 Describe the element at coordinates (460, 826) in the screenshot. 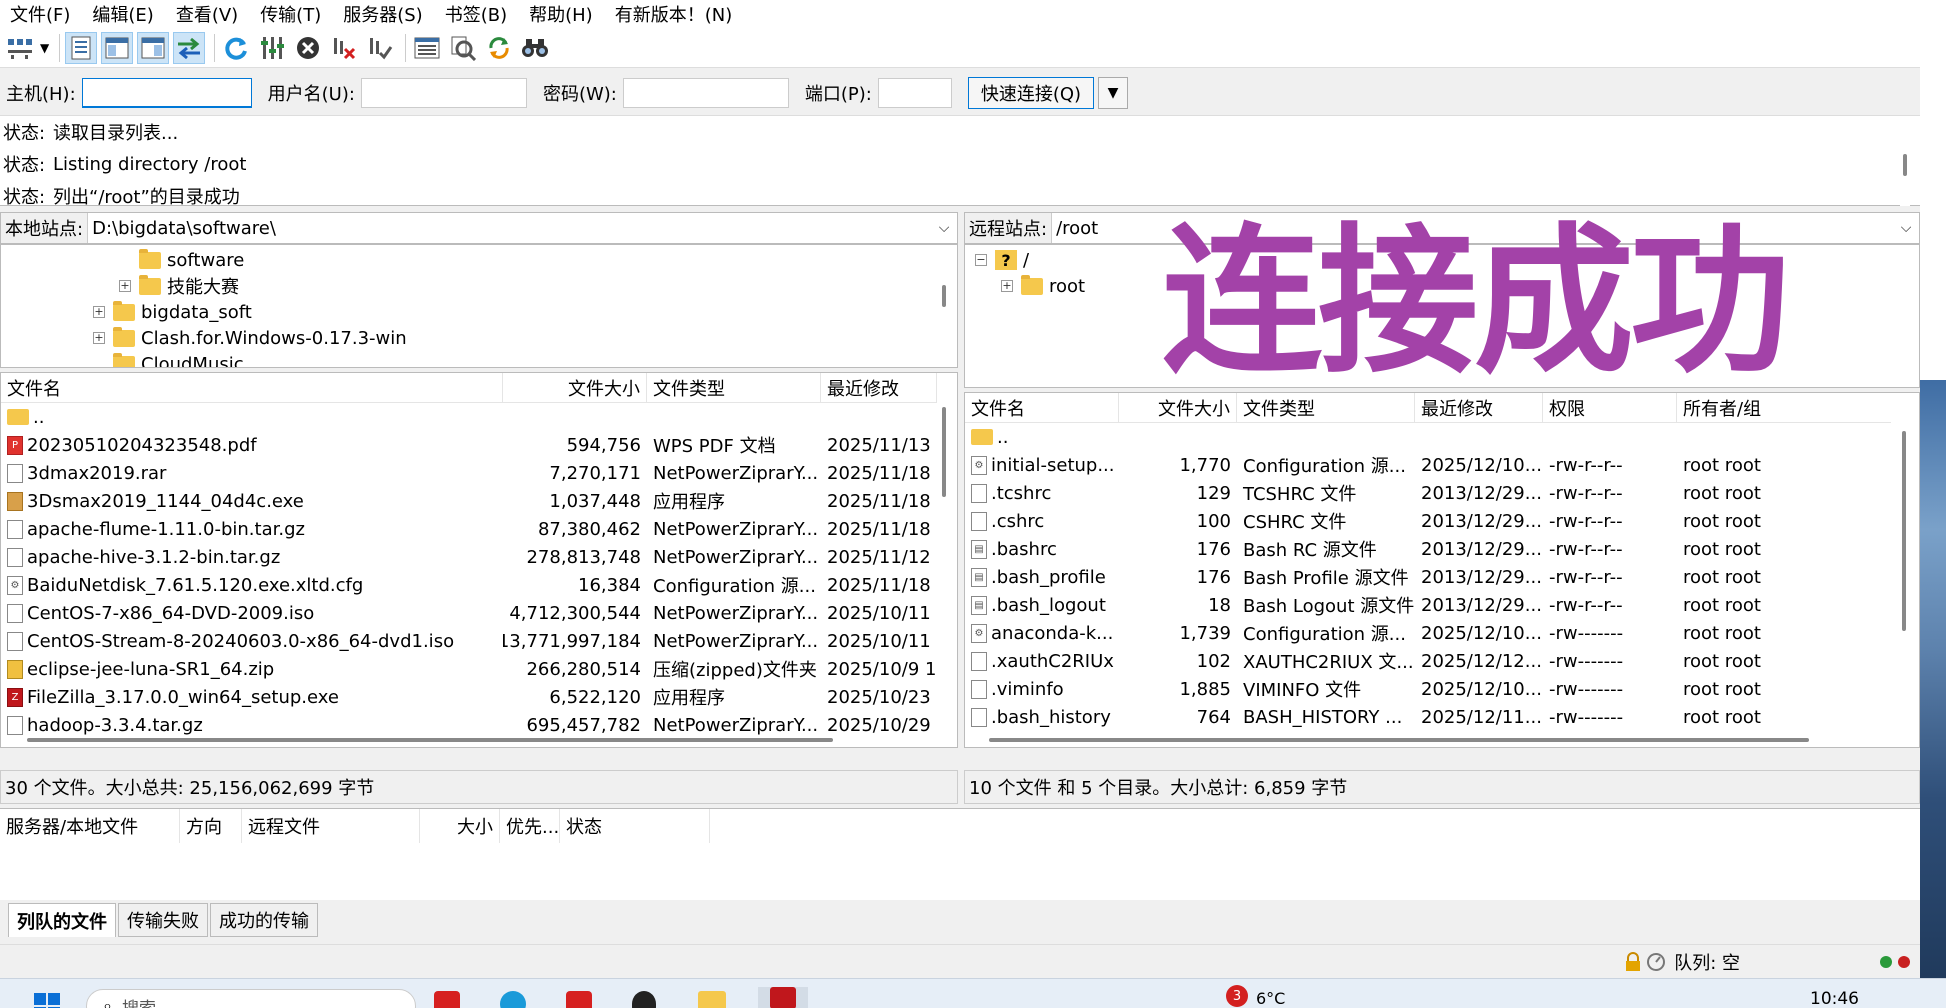

I see `col-size: 大小` at that location.